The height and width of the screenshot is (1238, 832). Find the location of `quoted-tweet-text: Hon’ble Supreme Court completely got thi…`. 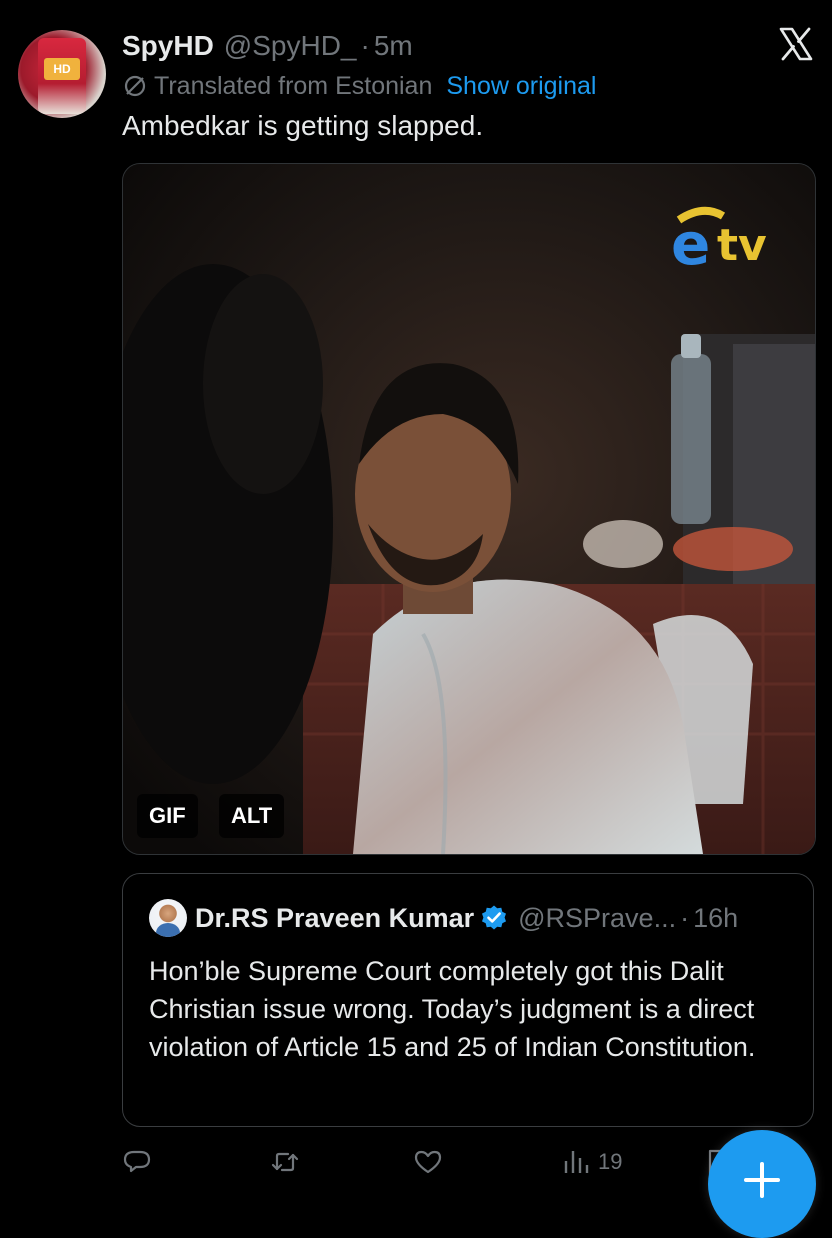

quoted-tweet-text: Hon’ble Supreme Court completely got thi… is located at coordinates (452, 1009).